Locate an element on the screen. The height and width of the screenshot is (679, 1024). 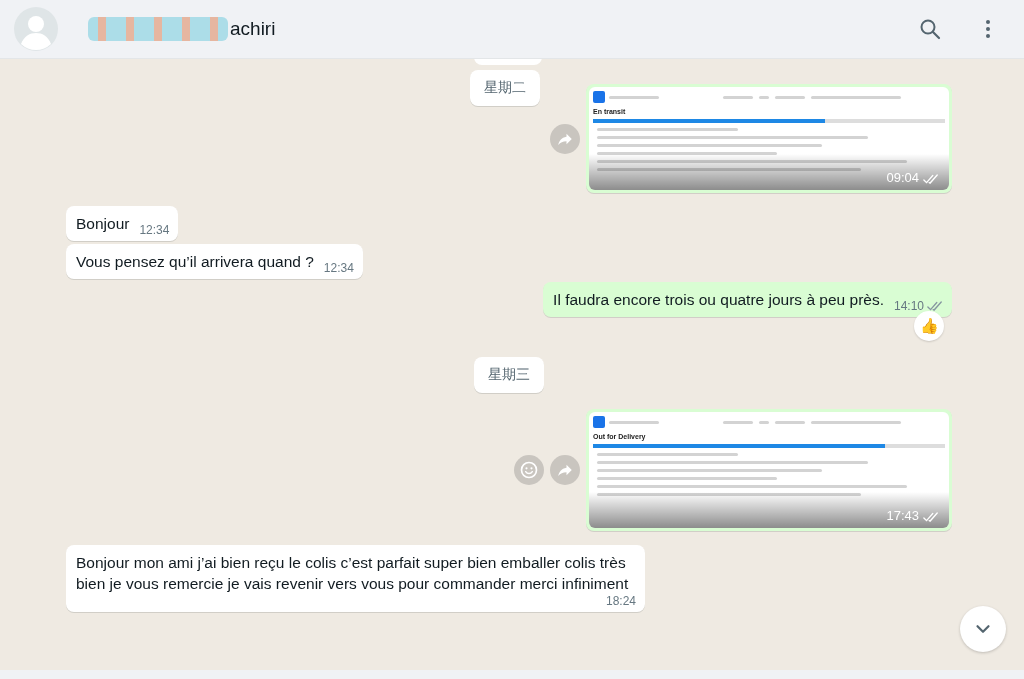
message-text: Bonjour is located at coordinates (103, 224).